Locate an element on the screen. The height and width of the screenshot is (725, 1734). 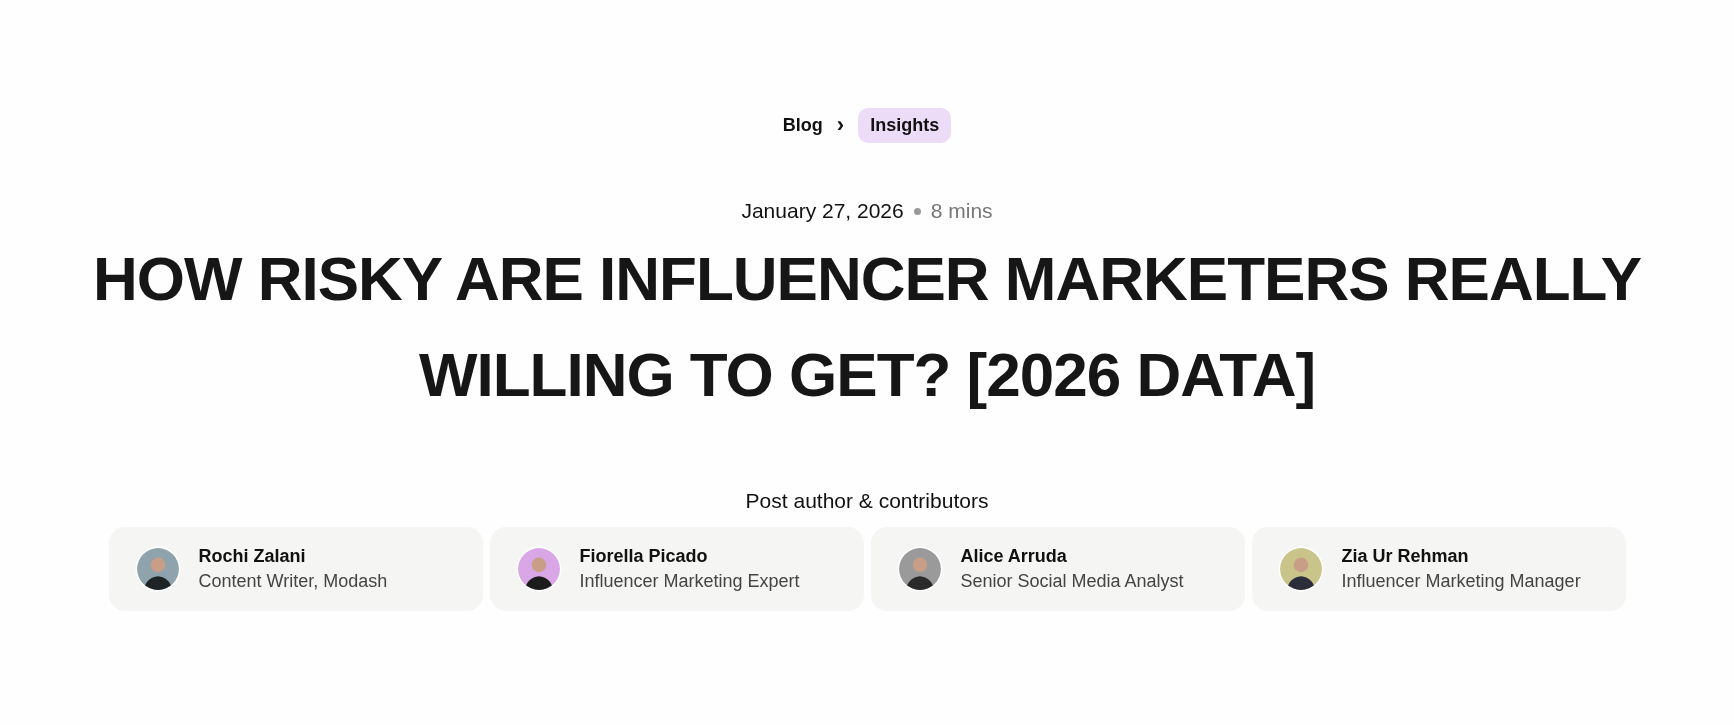
breadcrumb-link: Blog is located at coordinates (802, 125).